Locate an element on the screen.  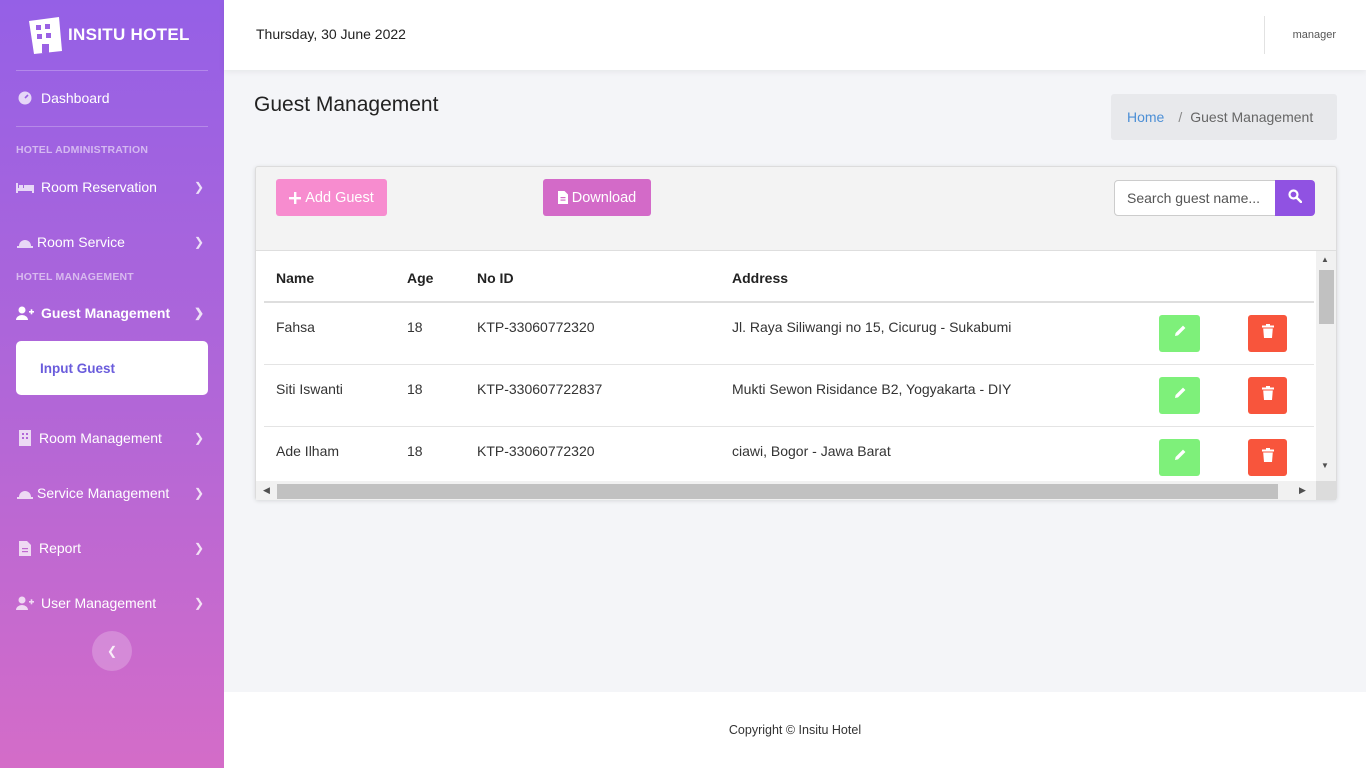
scrollbar-corner is located at coordinates (1326, 490).